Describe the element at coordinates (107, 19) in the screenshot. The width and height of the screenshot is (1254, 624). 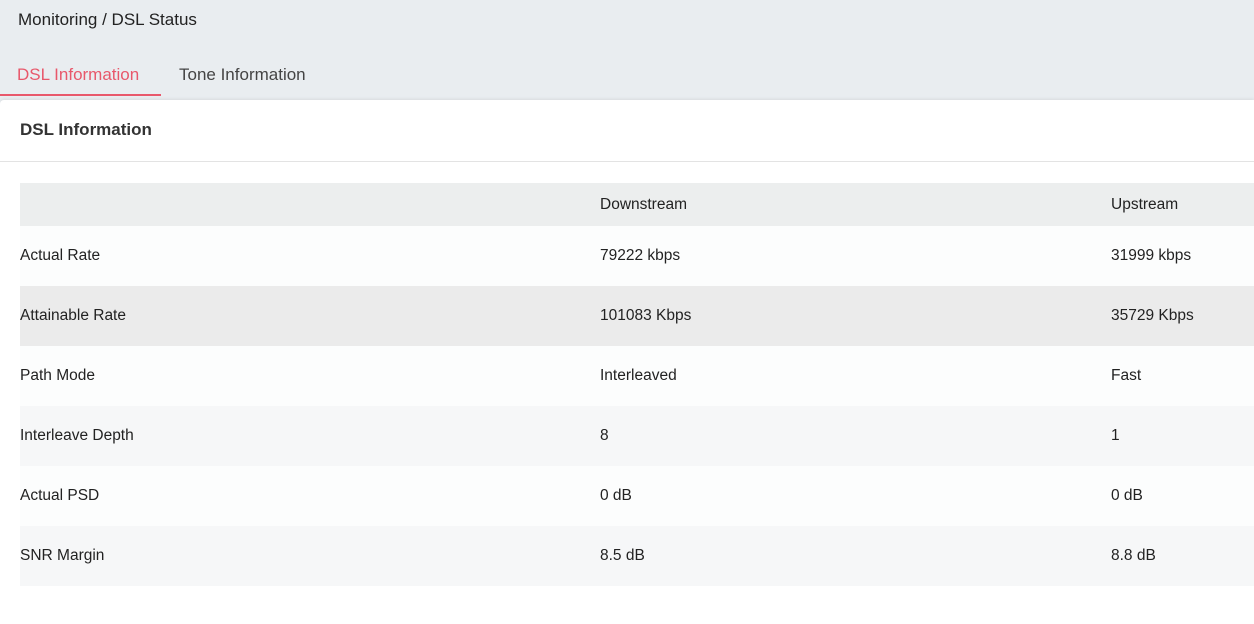
I see `breadcrumb: Monitoring / DSL Status` at that location.